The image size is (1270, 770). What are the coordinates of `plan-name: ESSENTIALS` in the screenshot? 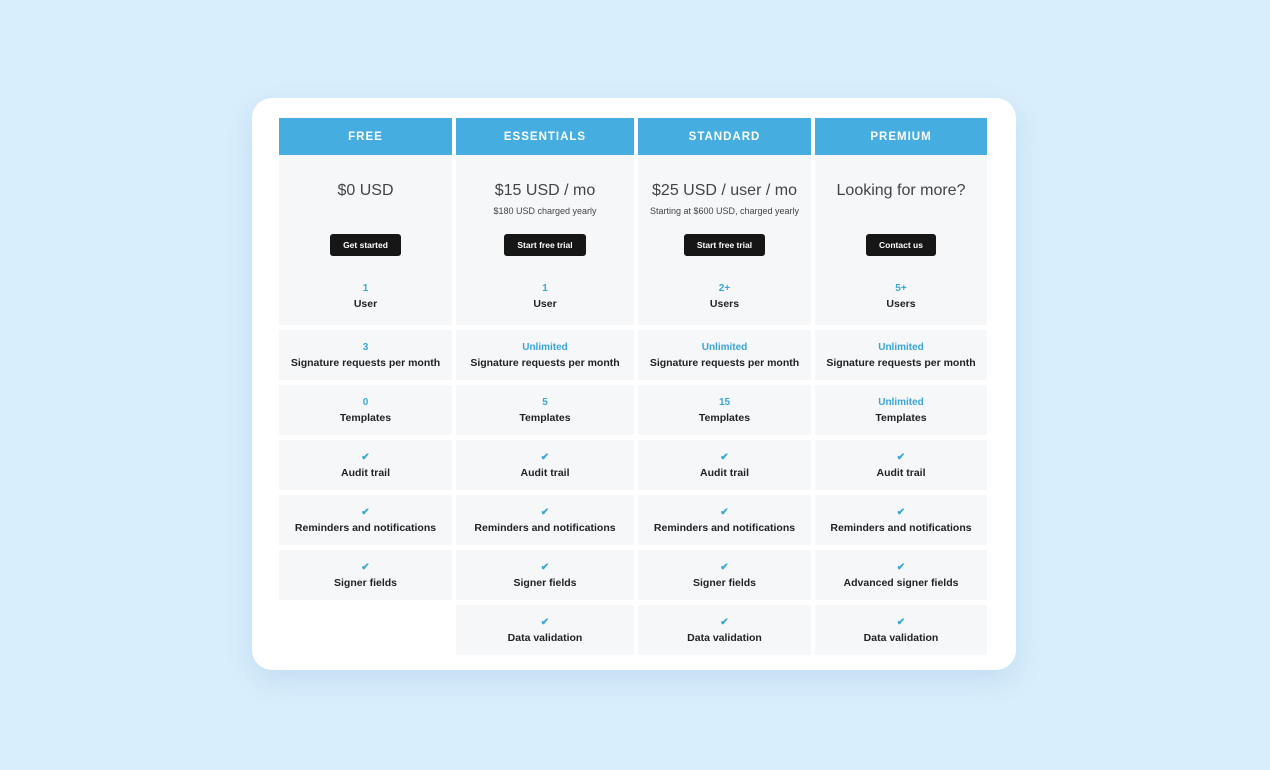 It's located at (545, 136).